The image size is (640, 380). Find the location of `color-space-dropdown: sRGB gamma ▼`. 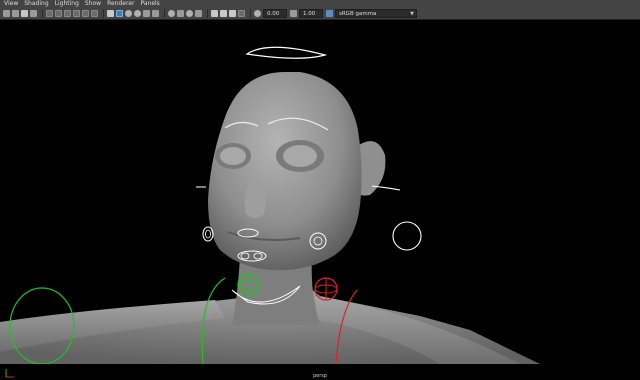

color-space-dropdown: sRGB gamma ▼ is located at coordinates (376, 13).